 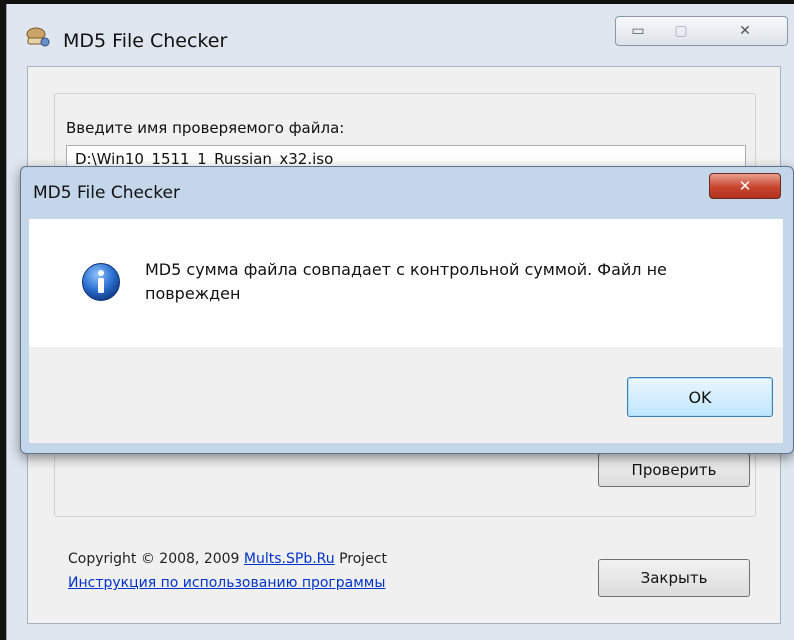 What do you see at coordinates (674, 470) in the screenshot?
I see `check-button: Проверить` at bounding box center [674, 470].